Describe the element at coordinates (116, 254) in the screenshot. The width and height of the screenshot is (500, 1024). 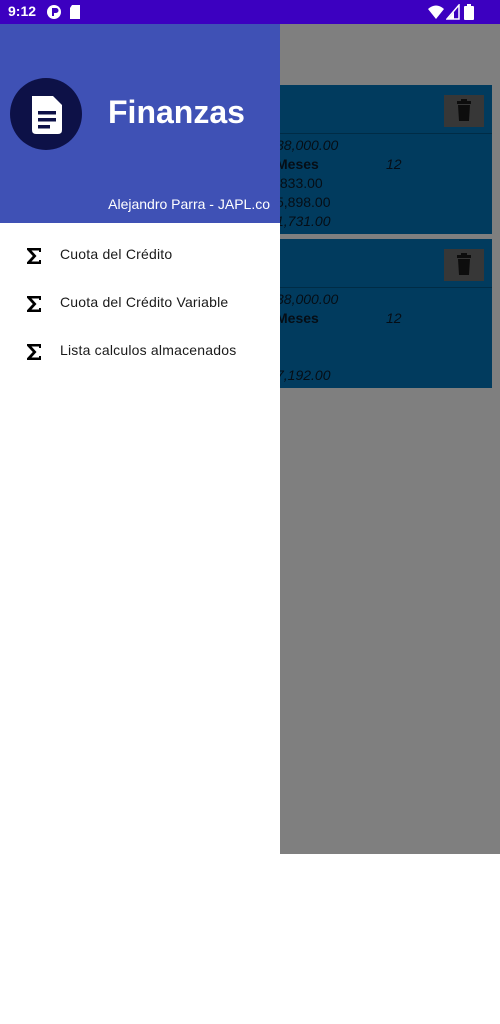
I see `menu-item-label: Cuota del Crédito` at that location.